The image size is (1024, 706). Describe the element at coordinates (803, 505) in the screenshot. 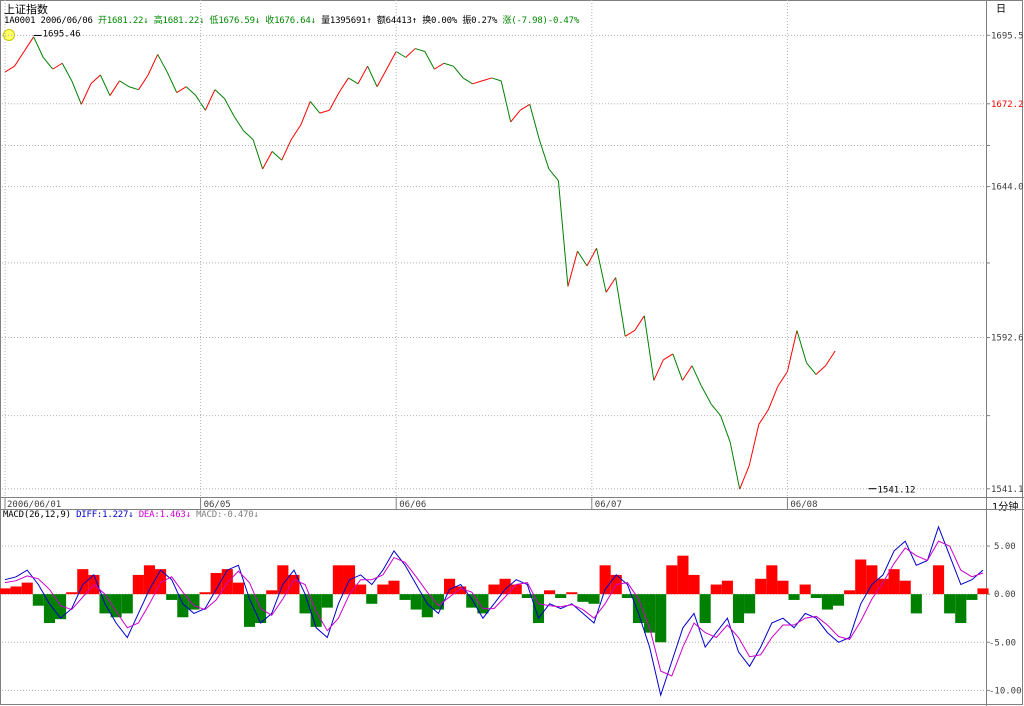

I see `date-tick-label: 06/08` at that location.